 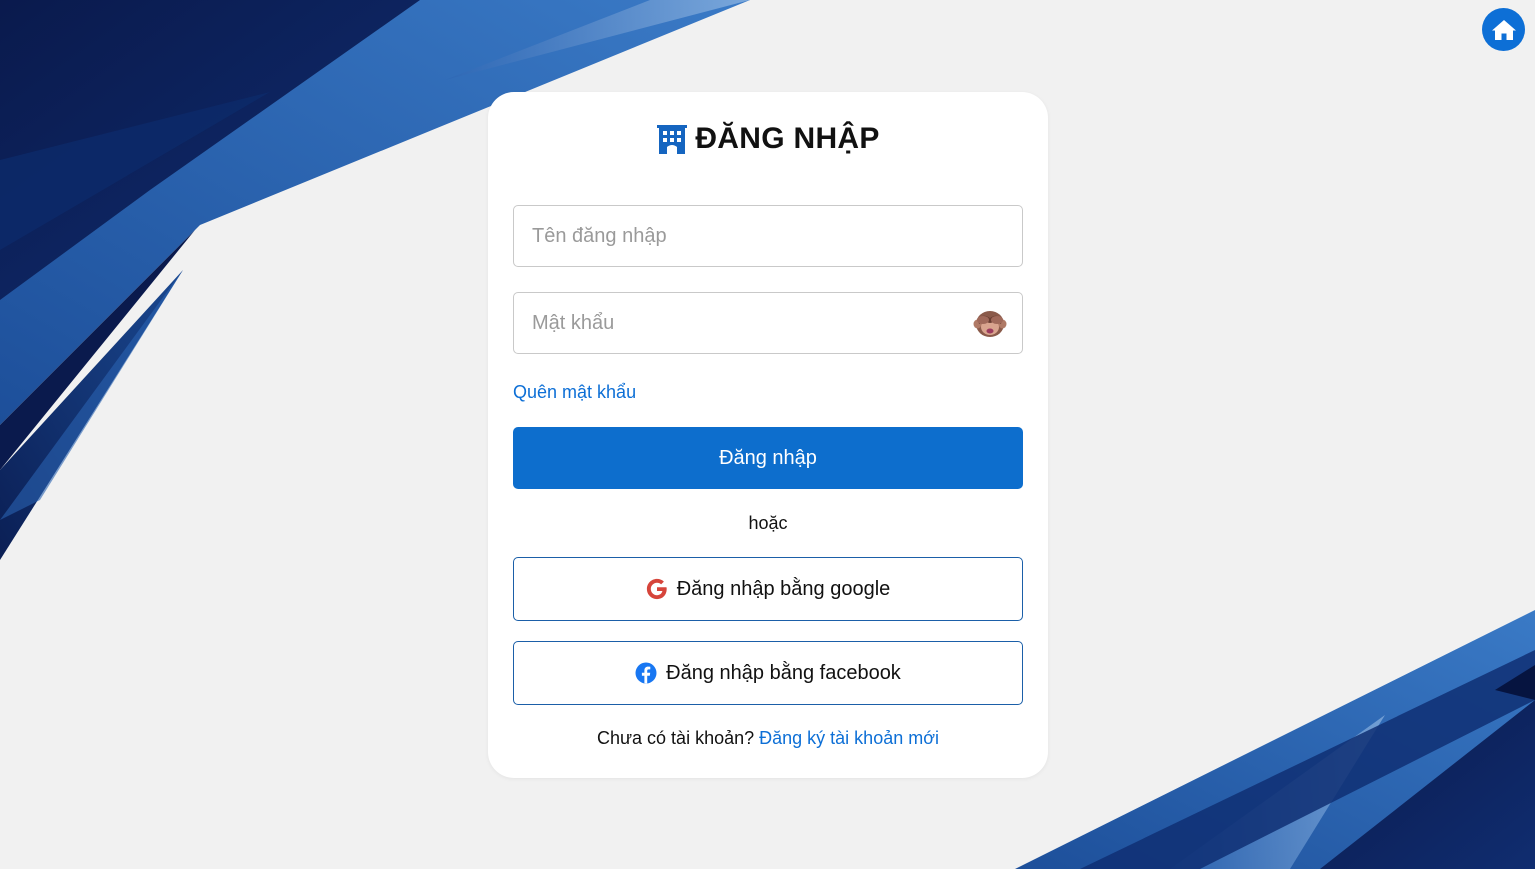 I want to click on username-input, so click(x=768, y=236).